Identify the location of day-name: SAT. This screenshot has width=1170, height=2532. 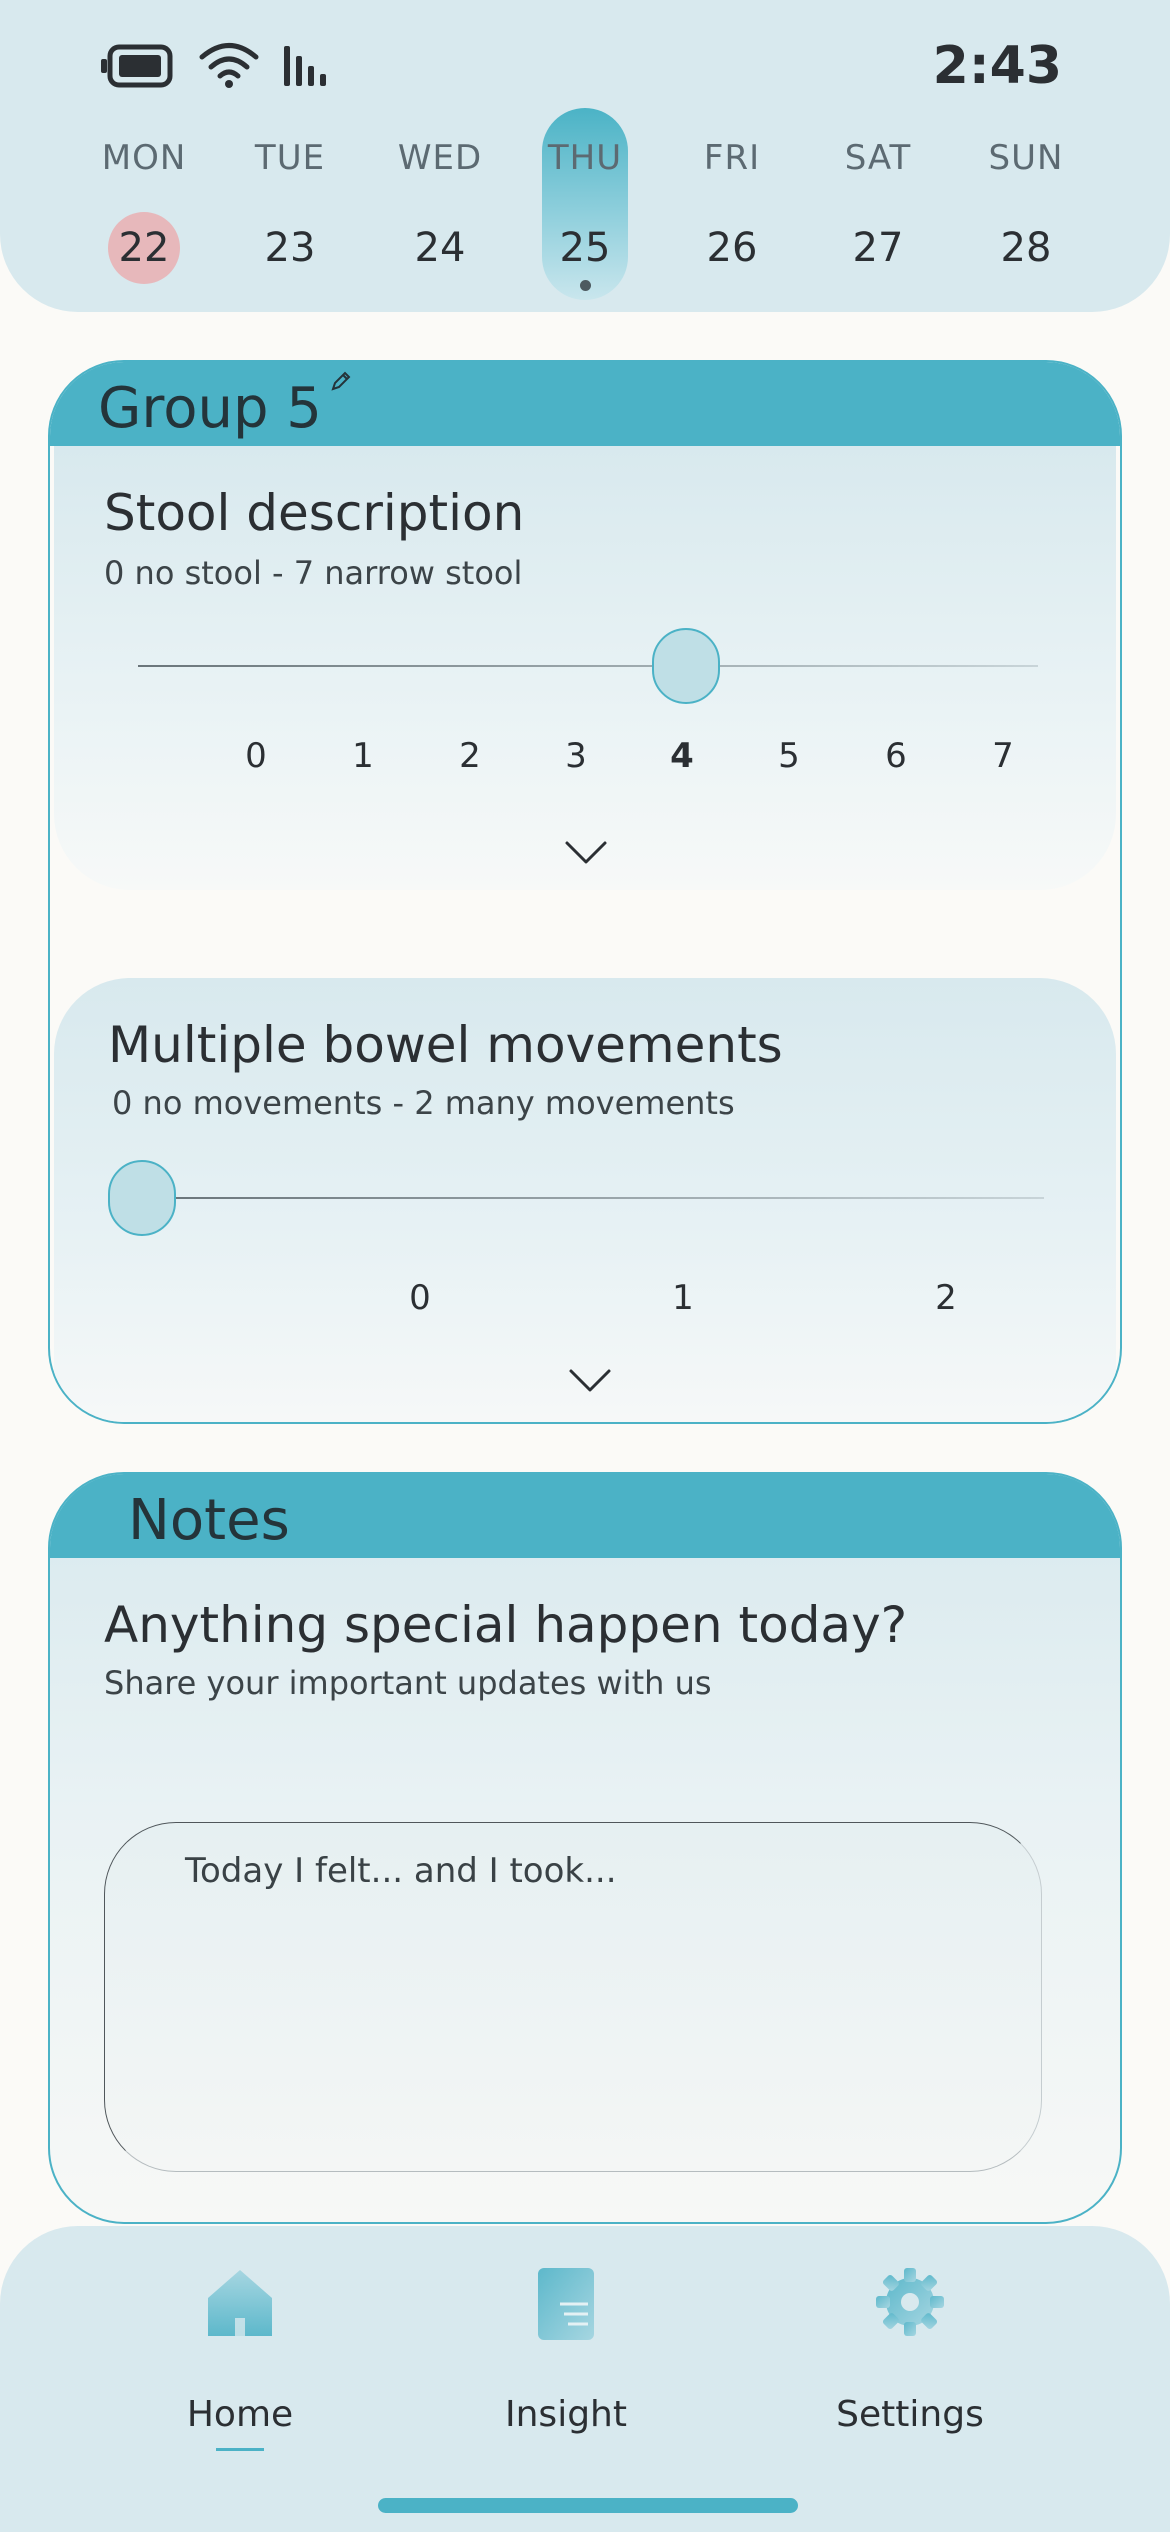
(878, 158).